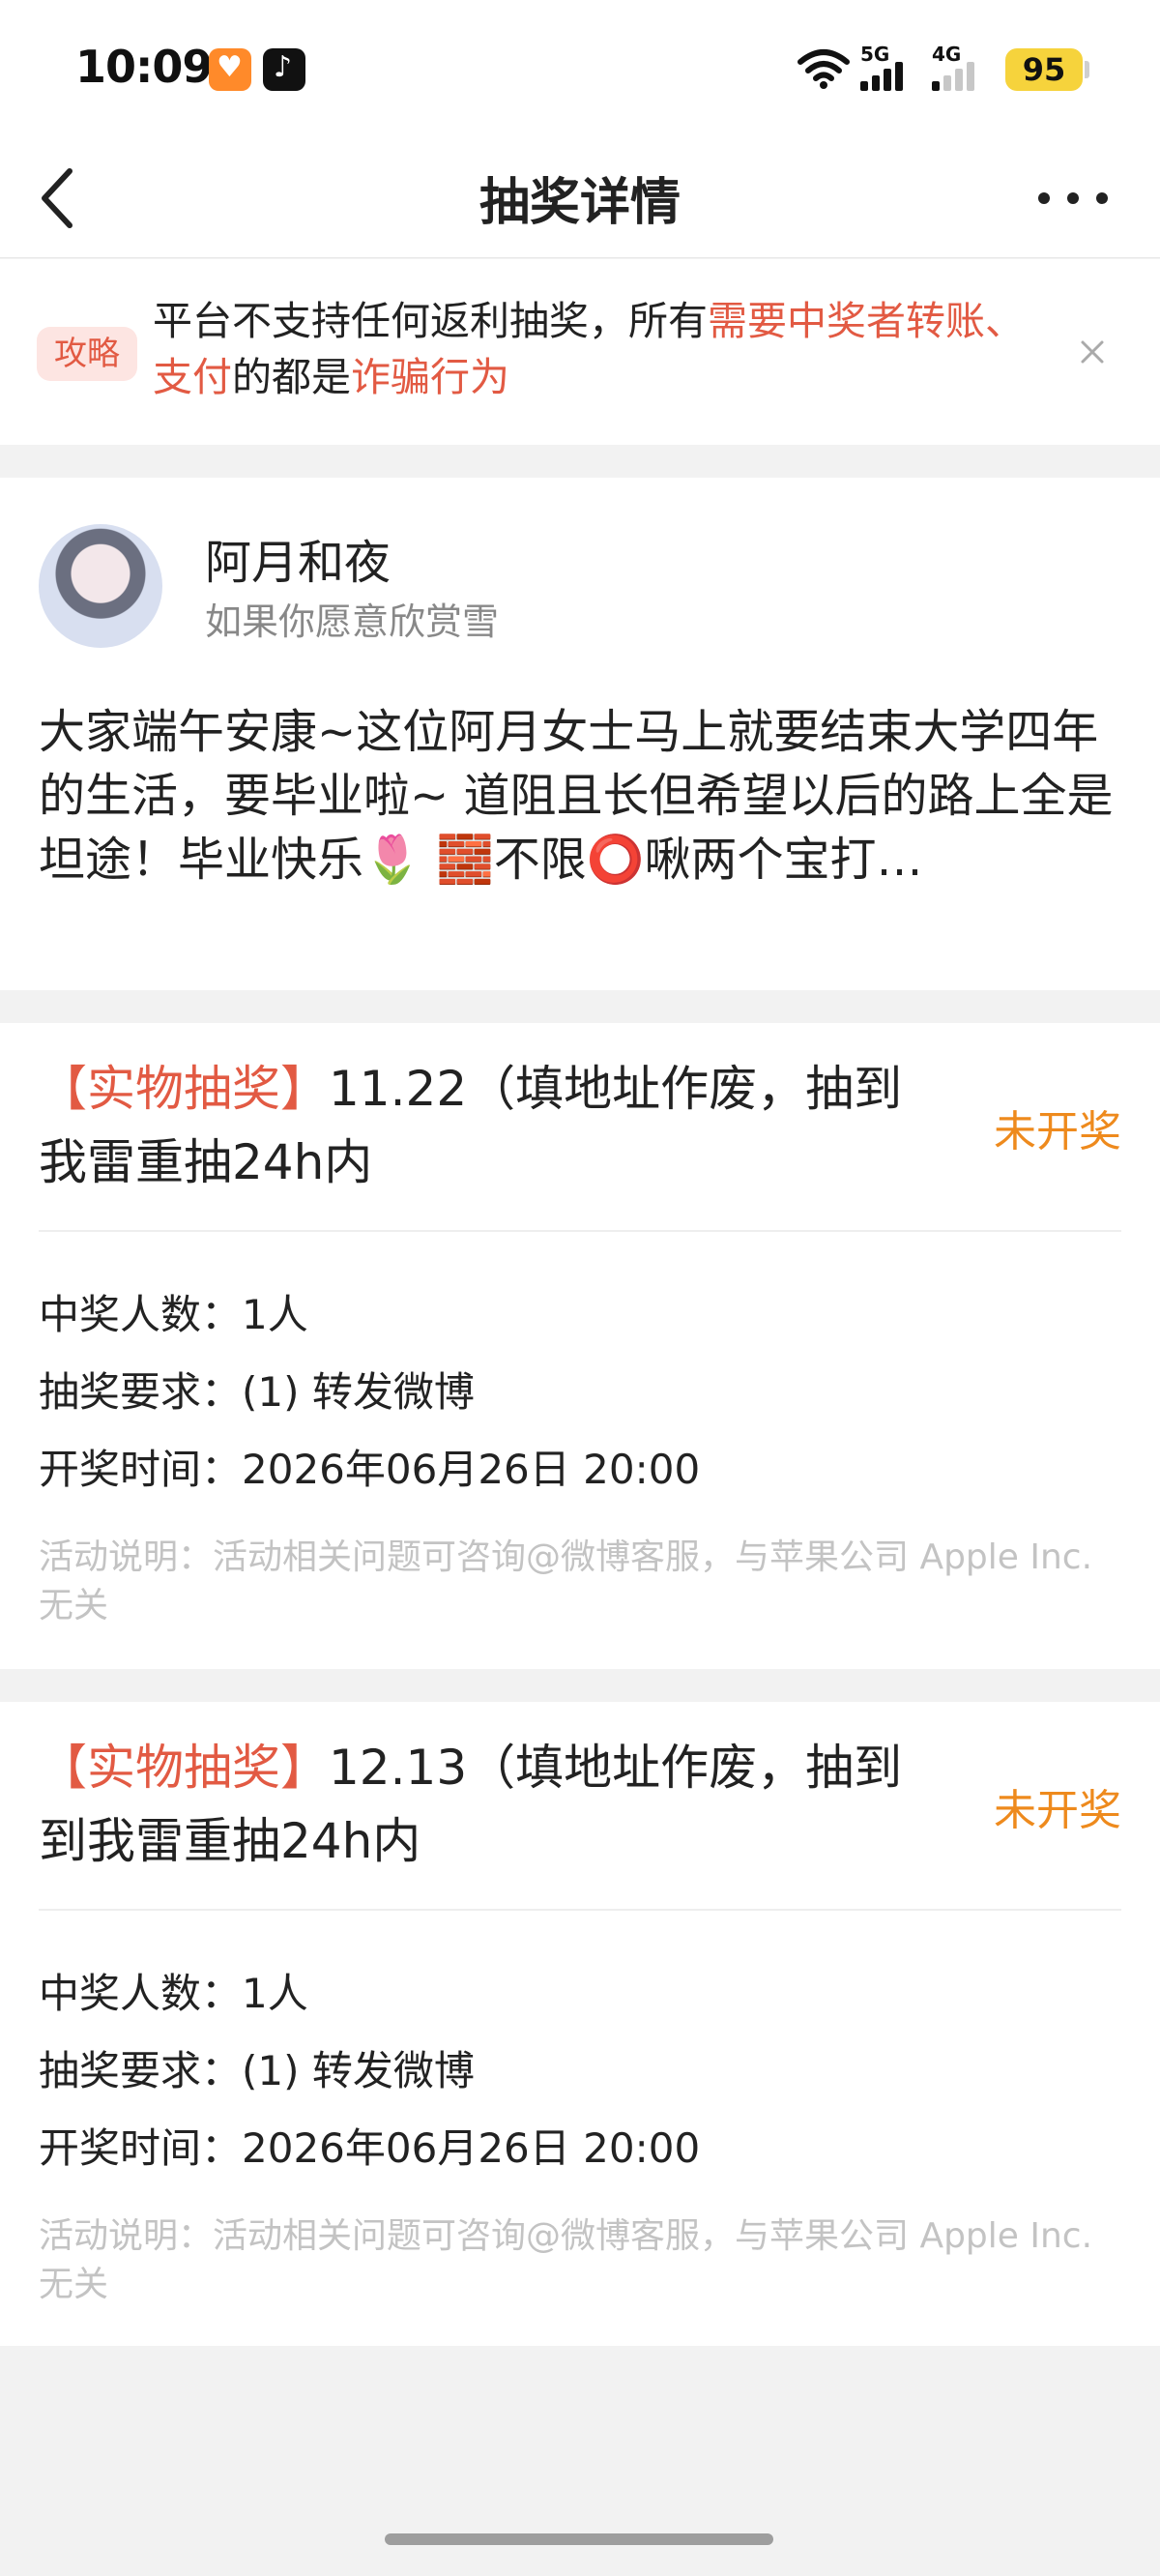 Image resolution: width=1160 pixels, height=2576 pixels. I want to click on close-icon, so click(1092, 352).